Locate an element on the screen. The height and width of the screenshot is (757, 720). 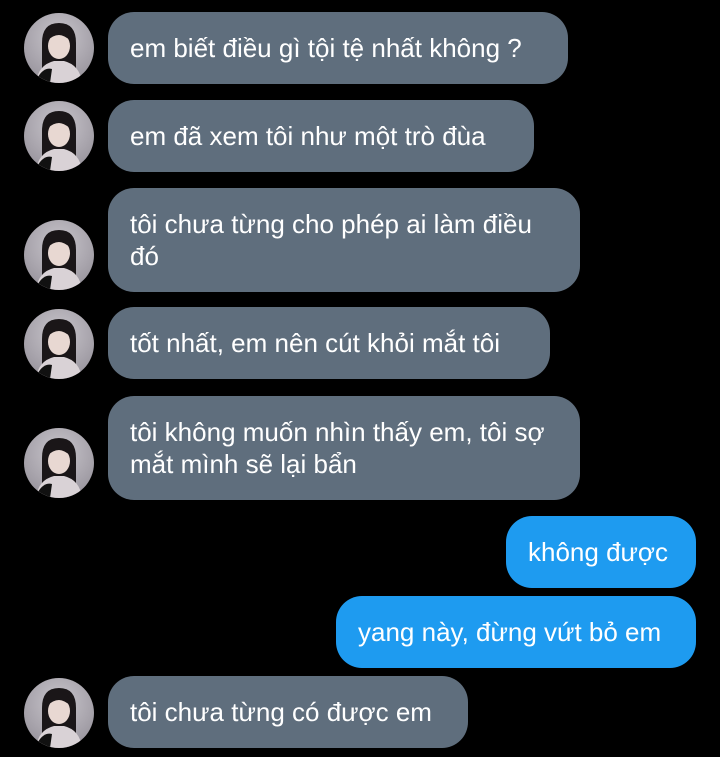
message-text: tôi chưa từng cho phép ai làm điều đó is located at coordinates (331, 240).